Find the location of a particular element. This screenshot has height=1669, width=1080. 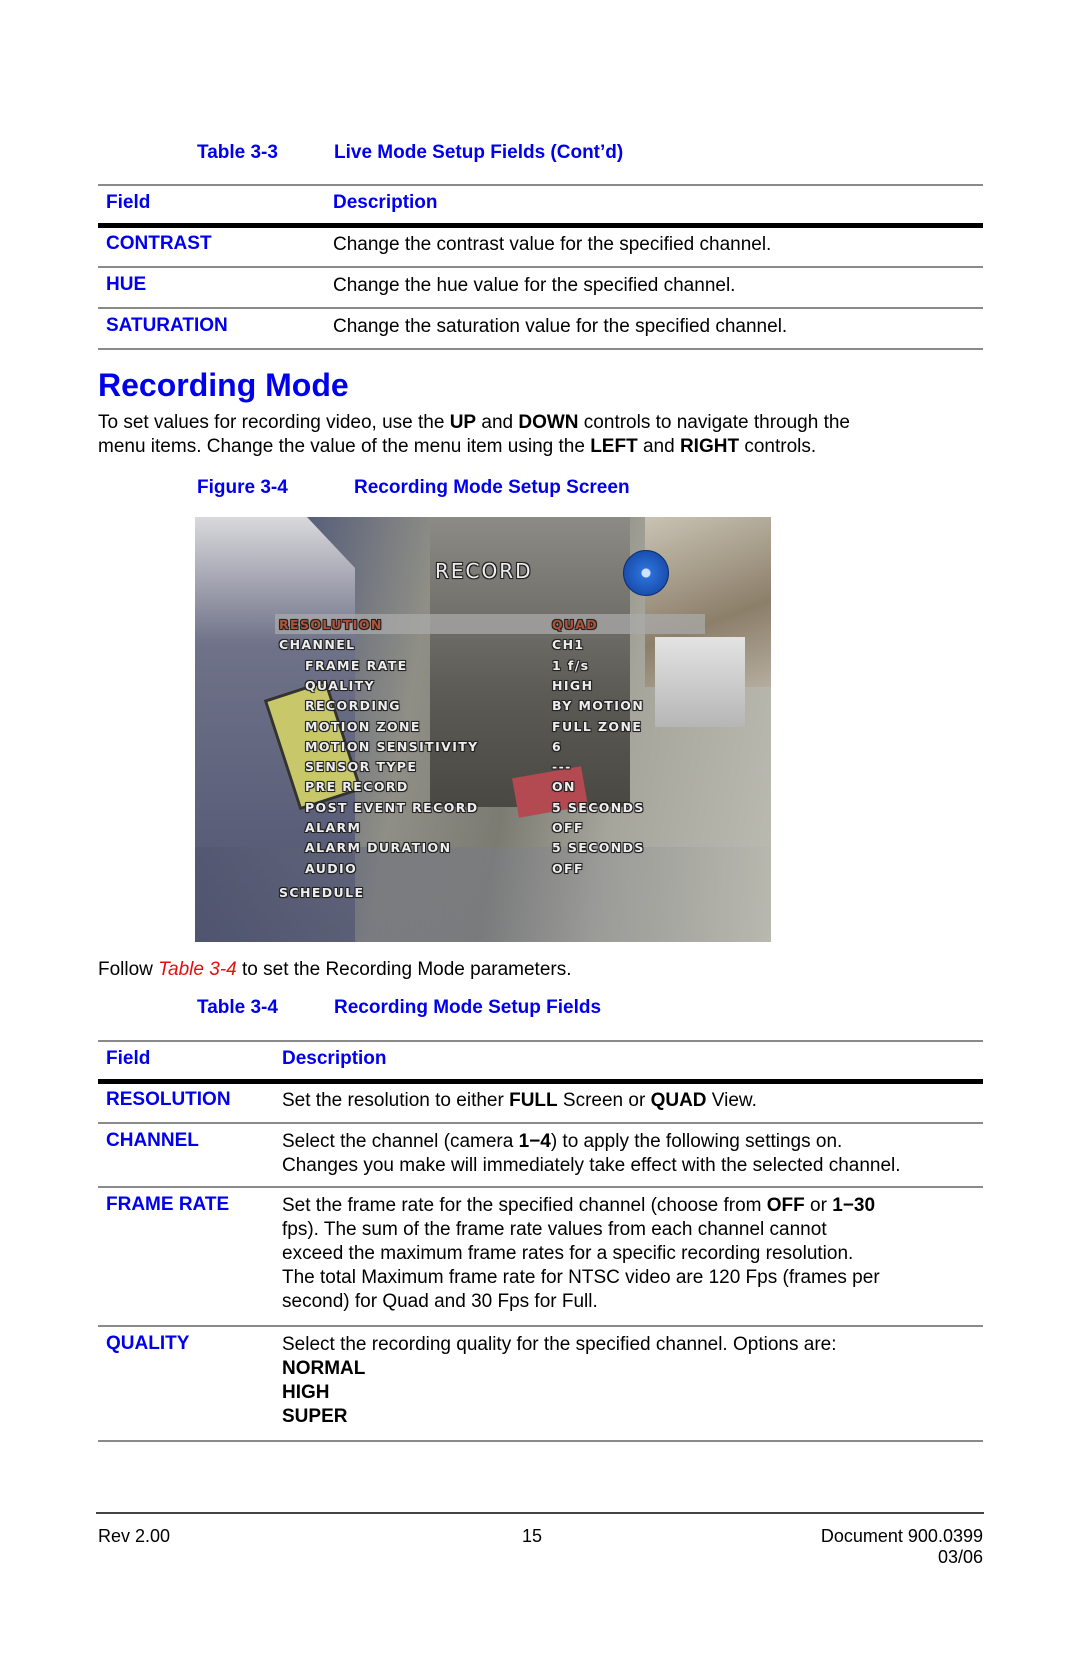

description-line: second) for Quad and 30 Fps for Full. is located at coordinates (440, 1301).